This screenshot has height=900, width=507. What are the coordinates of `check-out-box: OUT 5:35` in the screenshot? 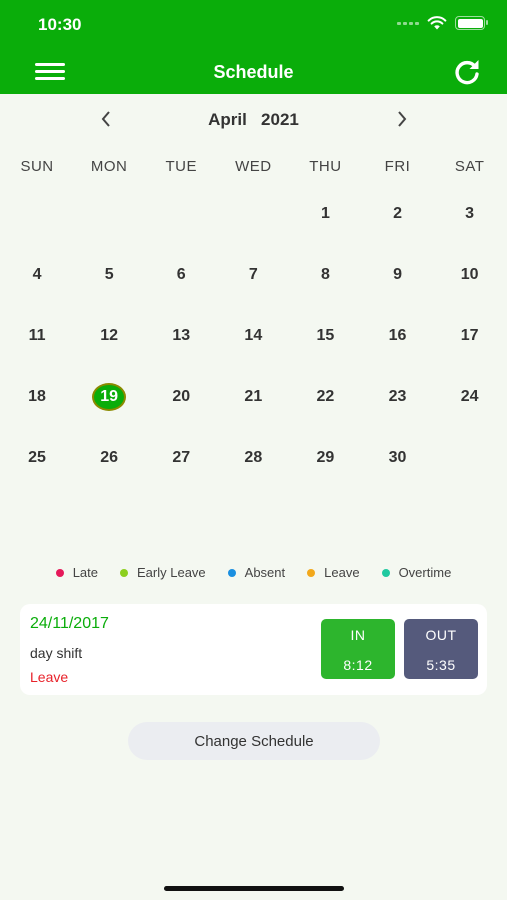 It's located at (441, 649).